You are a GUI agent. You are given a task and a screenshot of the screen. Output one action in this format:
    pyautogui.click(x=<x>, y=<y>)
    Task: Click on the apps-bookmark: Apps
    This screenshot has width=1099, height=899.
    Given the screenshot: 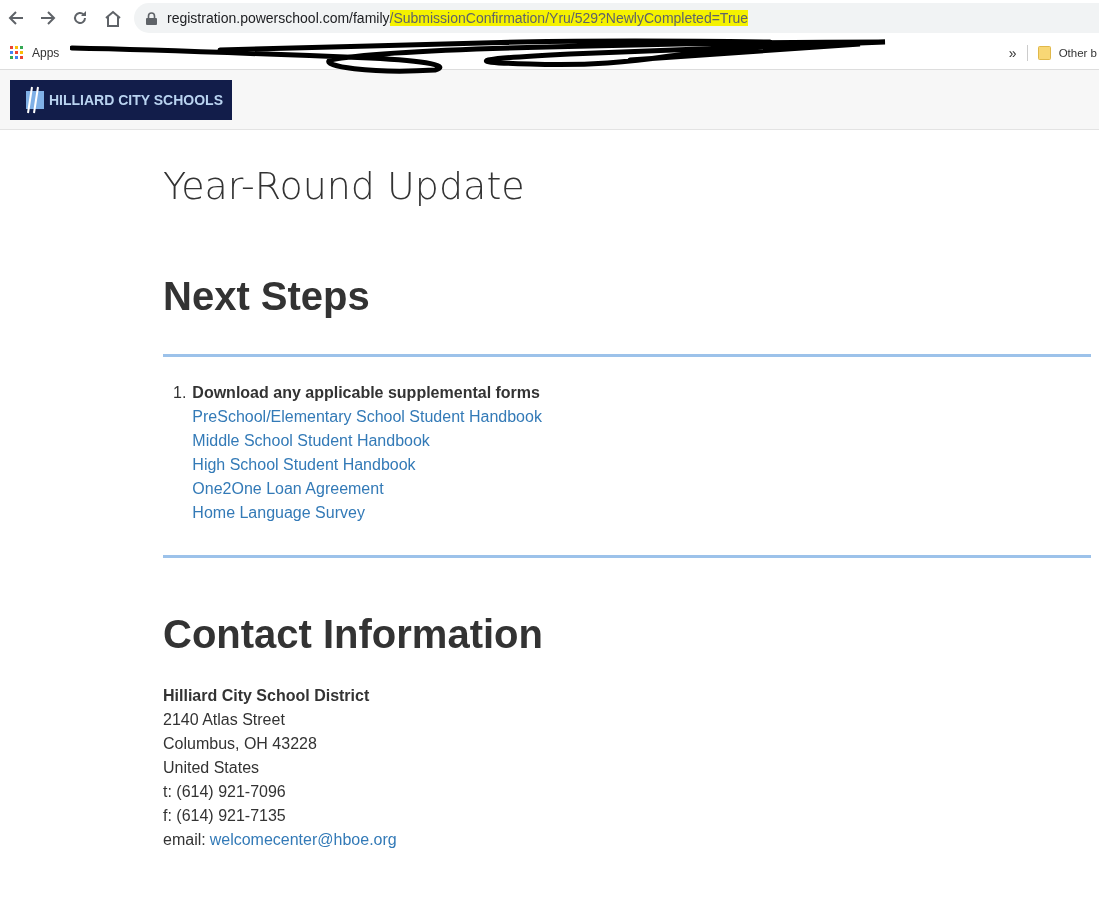 What is the action you would take?
    pyautogui.click(x=35, y=52)
    